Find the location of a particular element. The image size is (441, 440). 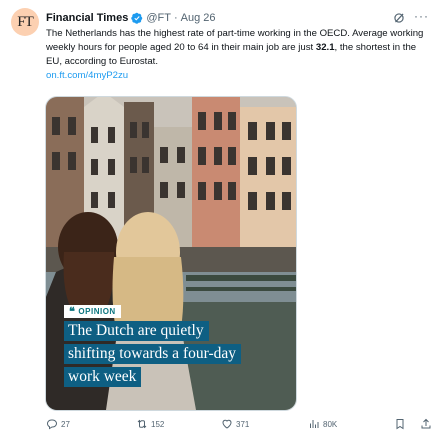

author-handle: @FT is located at coordinates (158, 18).